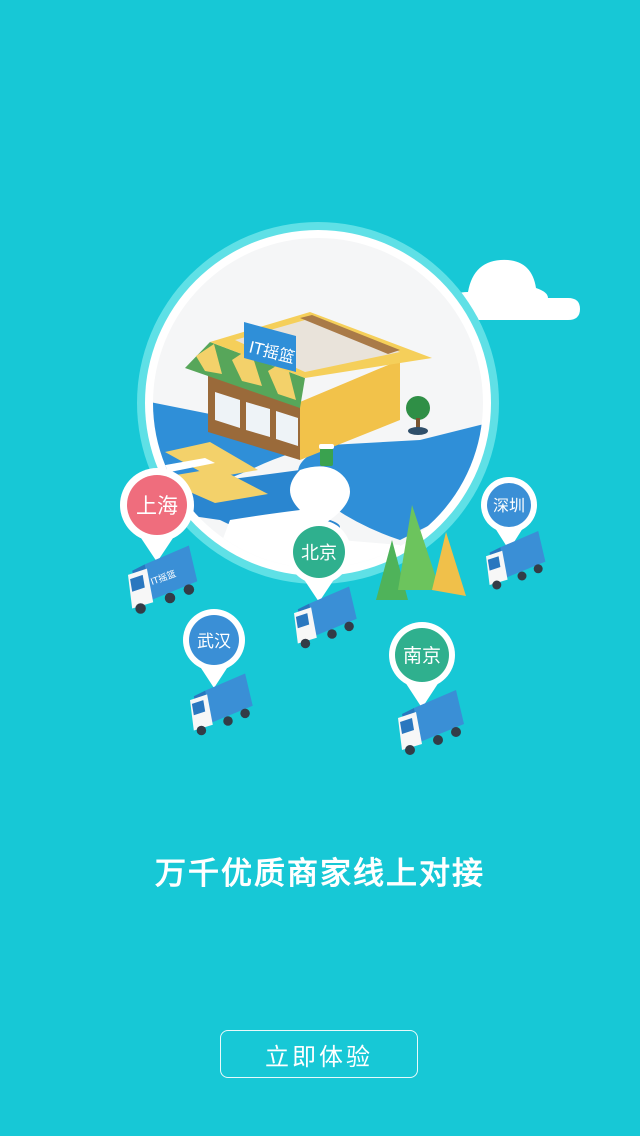 The width and height of the screenshot is (640, 1136). What do you see at coordinates (431, 722) in the screenshot?
I see `truck-nanjing` at bounding box center [431, 722].